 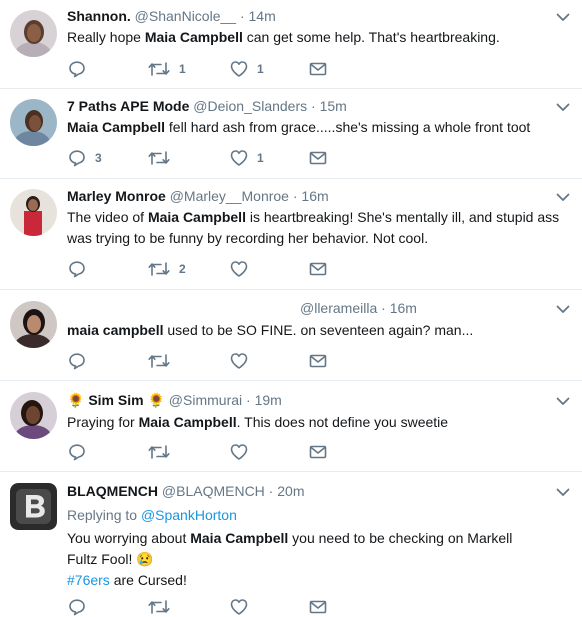 What do you see at coordinates (115, 330) in the screenshot?
I see `highlighted-term: maia campbell` at bounding box center [115, 330].